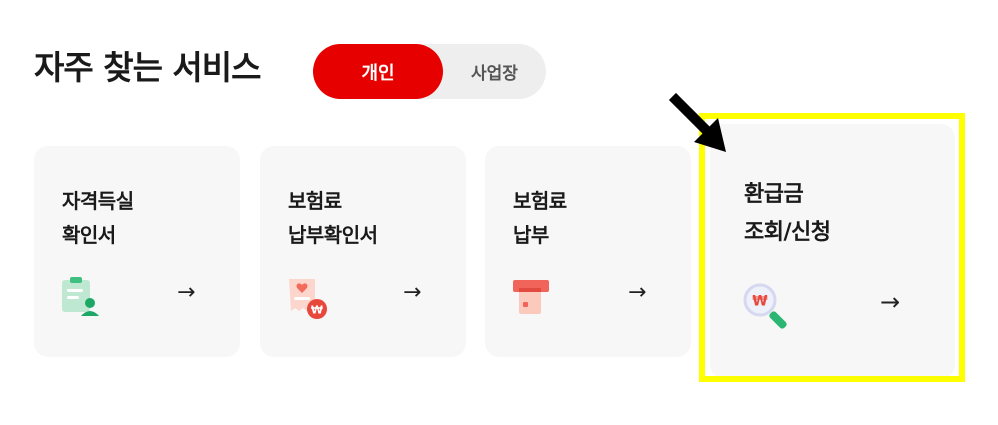 The width and height of the screenshot is (998, 425). Describe the element at coordinates (494, 71) in the screenshot. I see `toggle-workplace: 사업장` at that location.